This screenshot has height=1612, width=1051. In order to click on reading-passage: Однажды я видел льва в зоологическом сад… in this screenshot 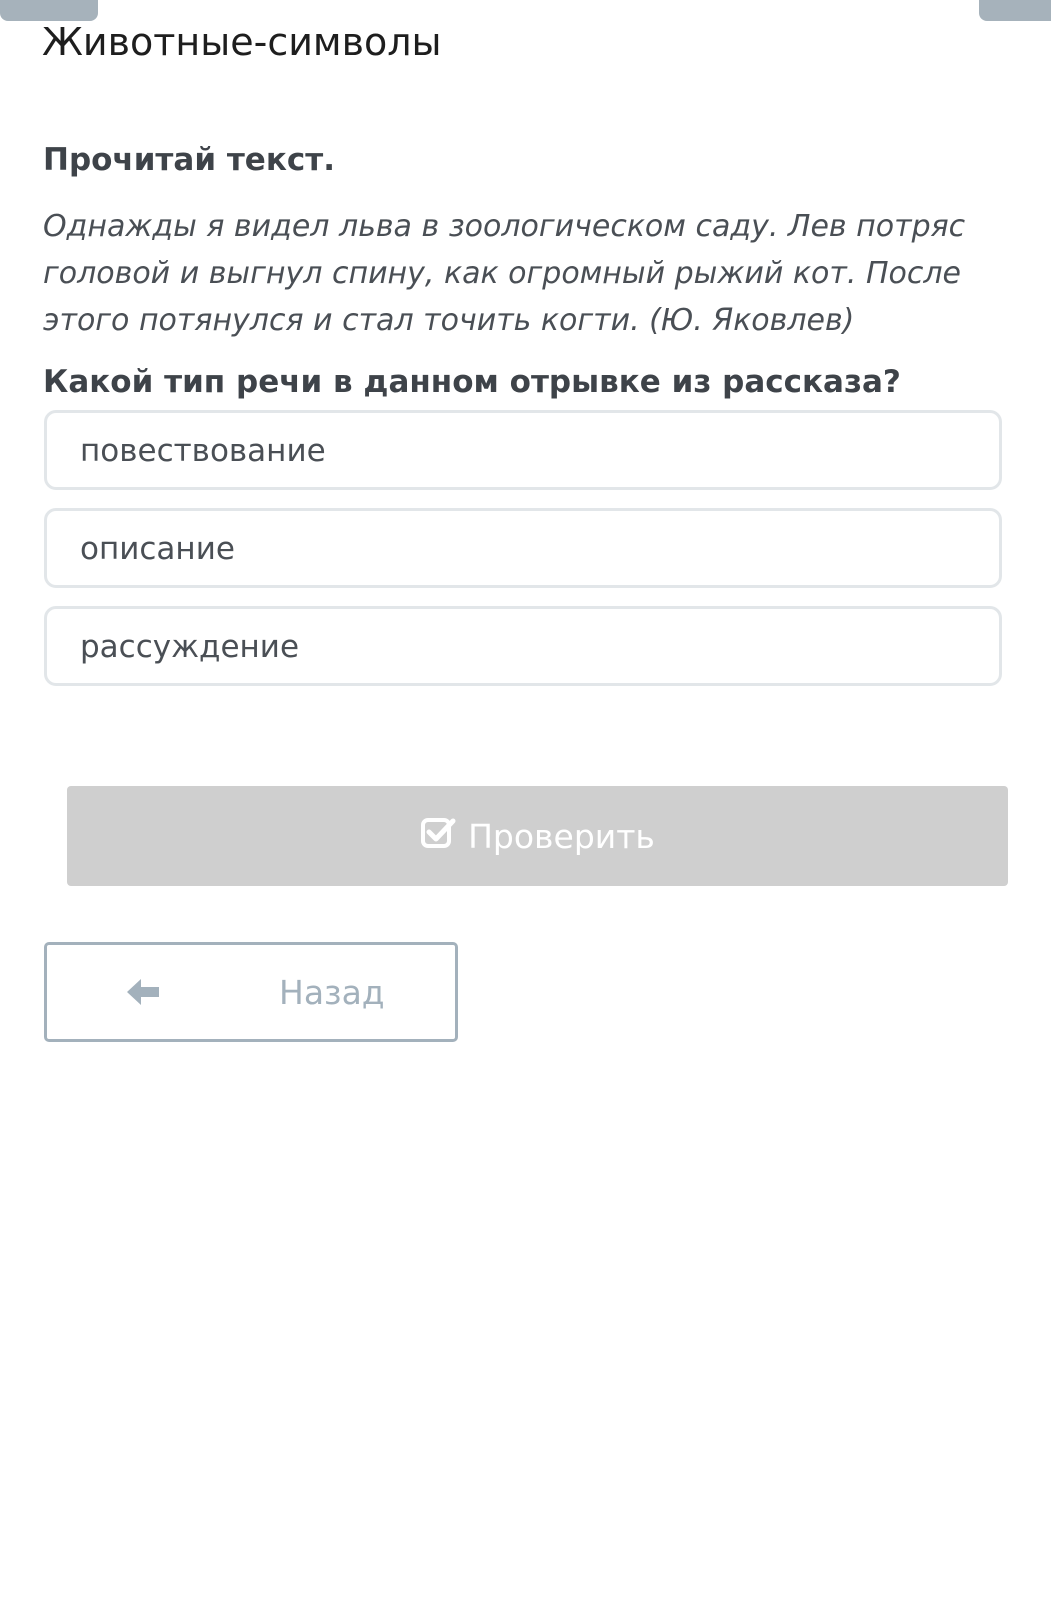, I will do `click(523, 273)`.